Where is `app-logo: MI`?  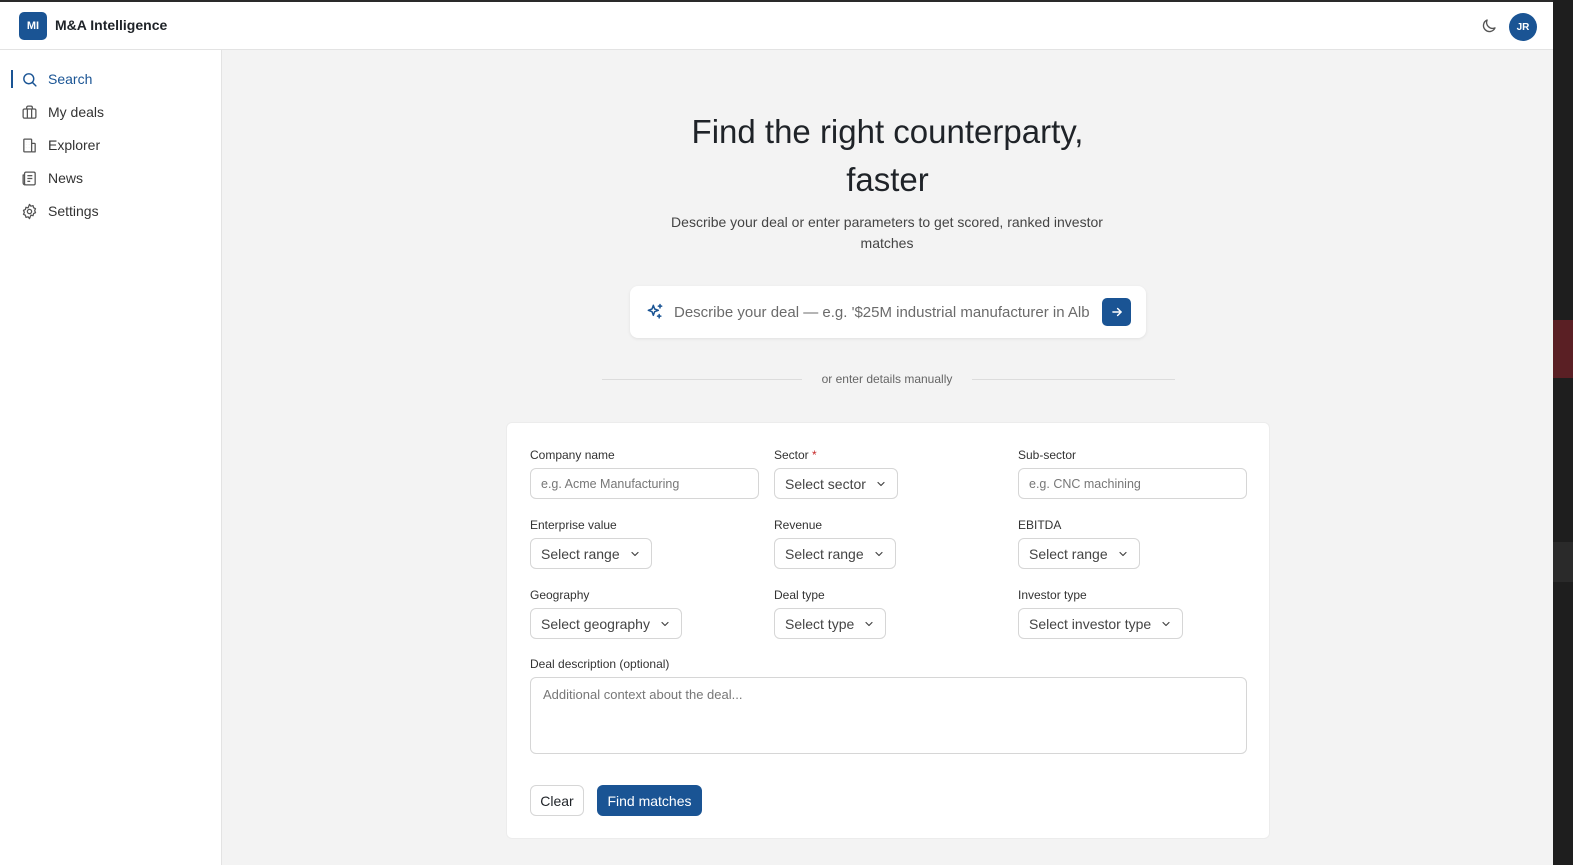 app-logo: MI is located at coordinates (33, 26).